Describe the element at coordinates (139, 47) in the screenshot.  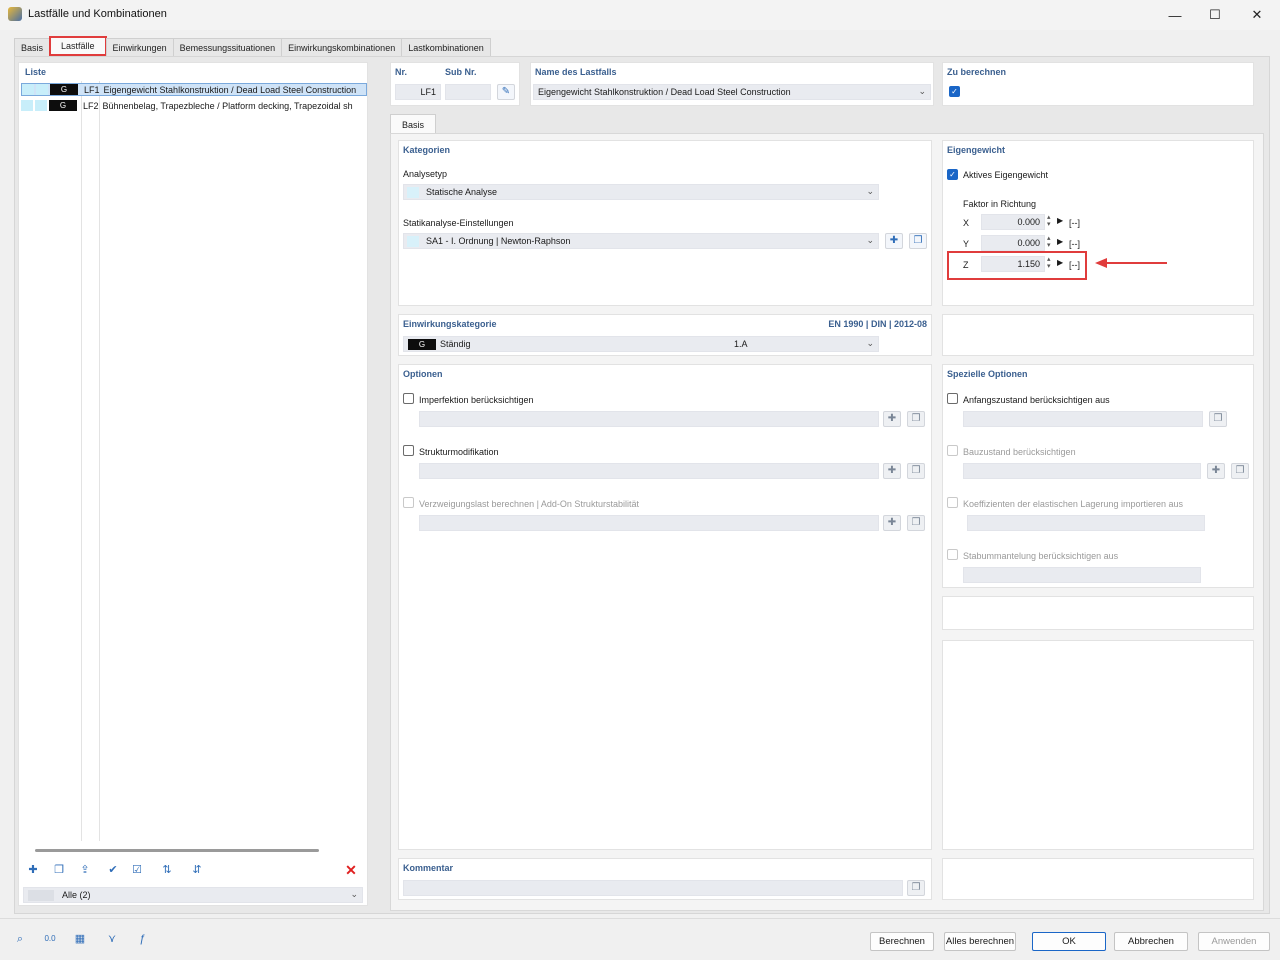
I see `tab-einwirkungen: Einwirkungen` at that location.